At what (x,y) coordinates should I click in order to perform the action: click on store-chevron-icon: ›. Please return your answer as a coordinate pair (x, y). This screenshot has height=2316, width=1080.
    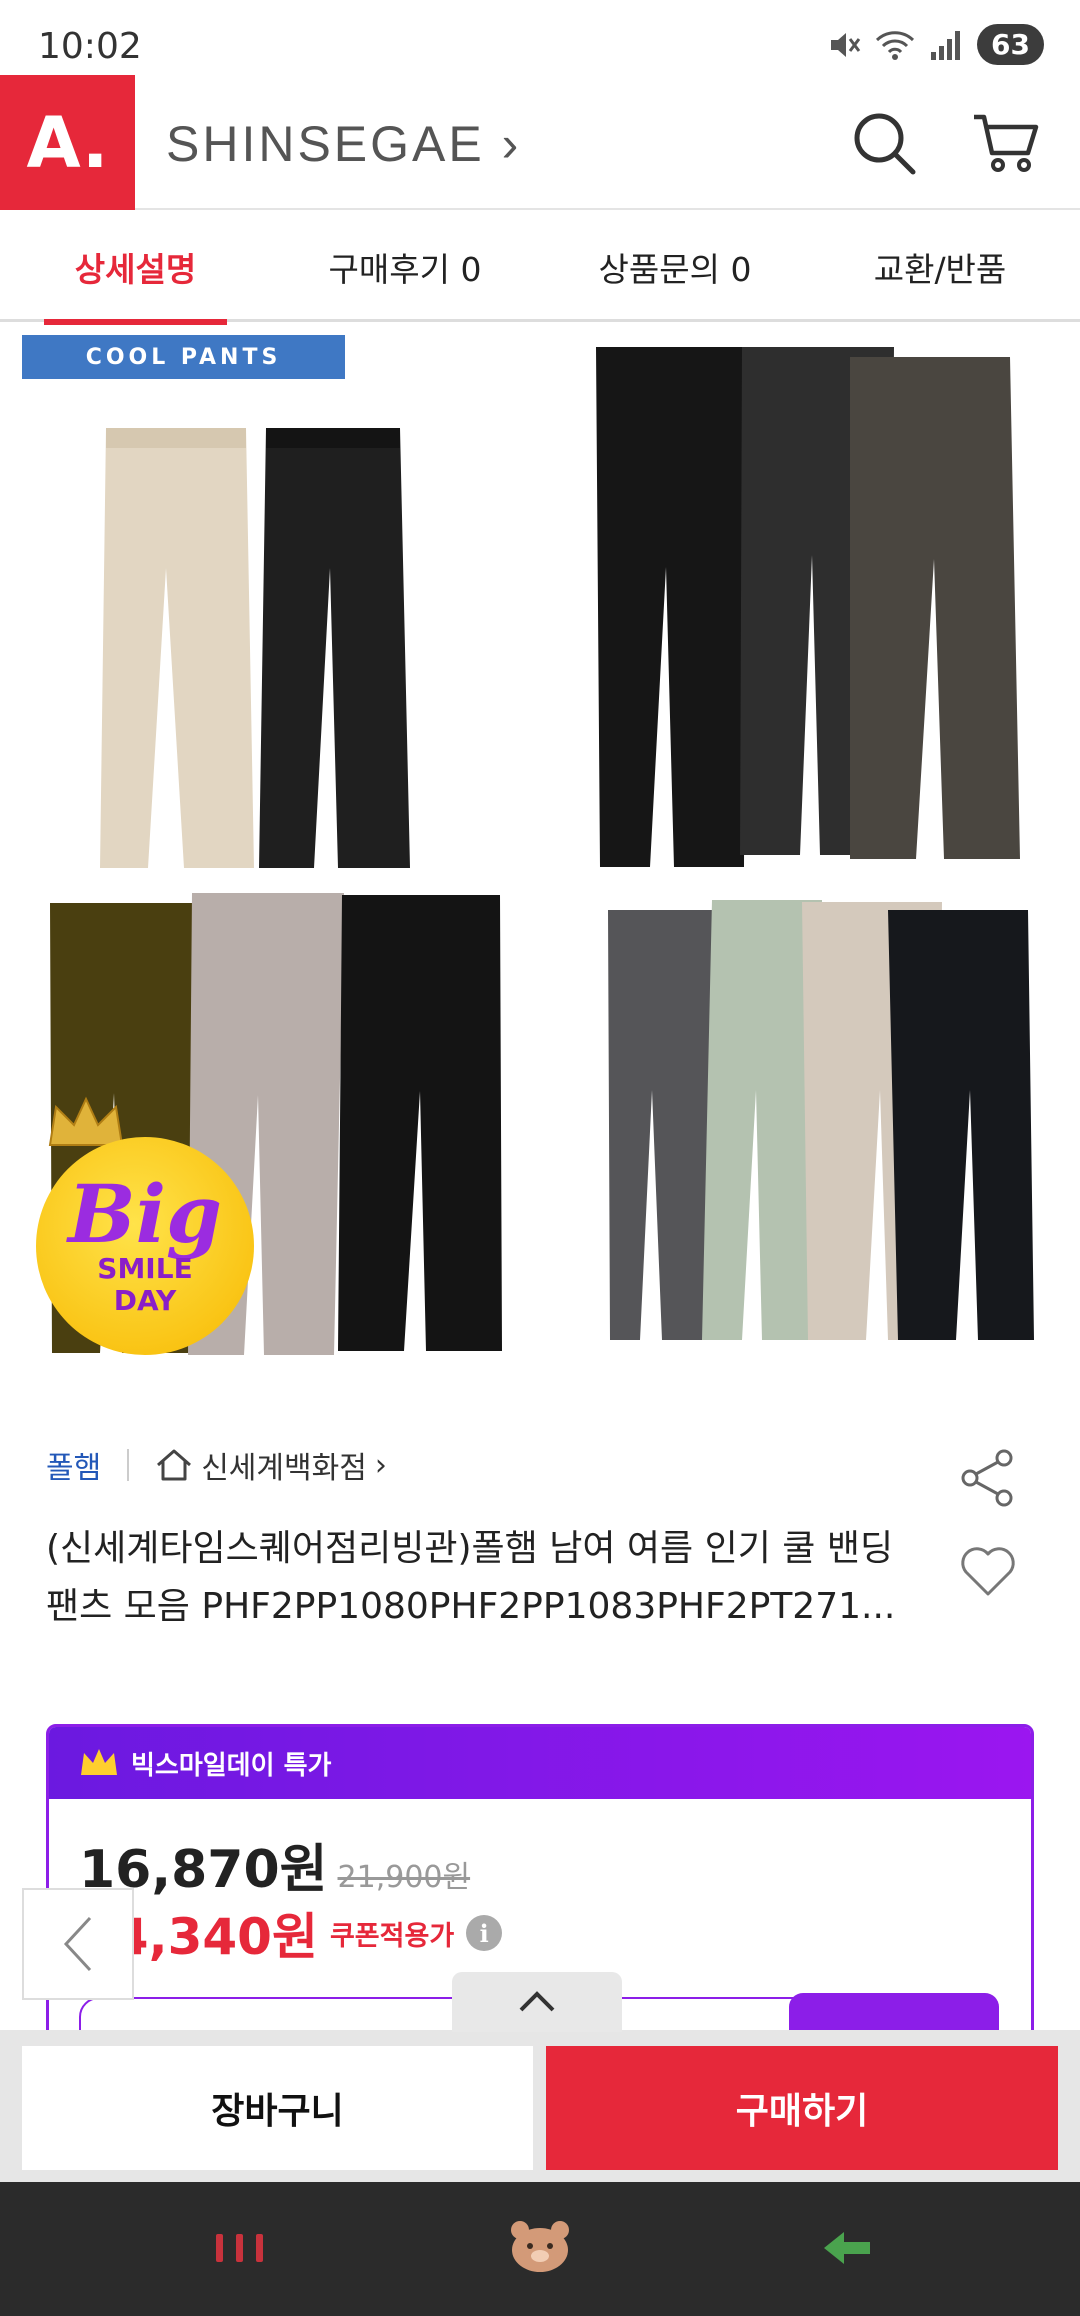
    Looking at the image, I should click on (380, 1465).